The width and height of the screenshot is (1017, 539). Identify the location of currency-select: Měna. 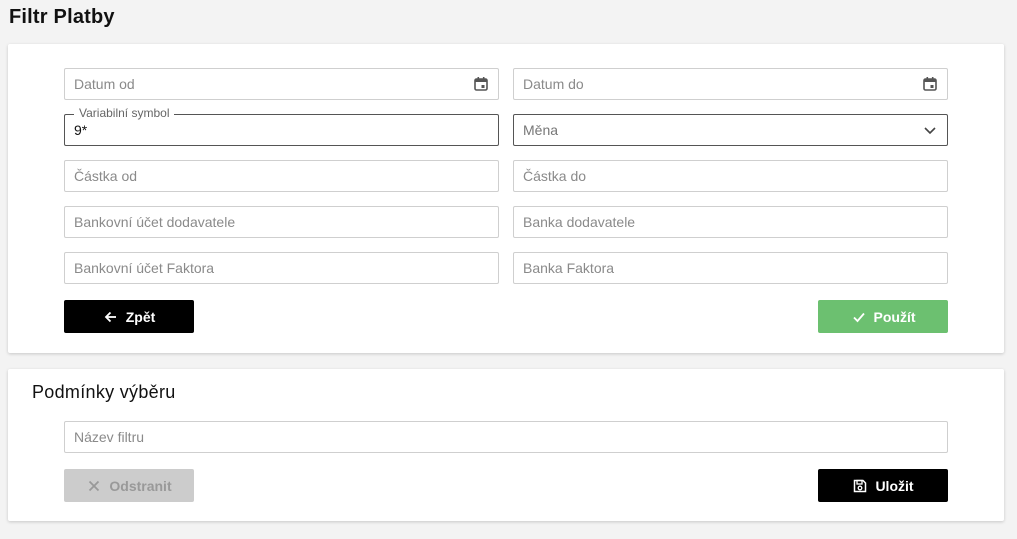
(730, 130).